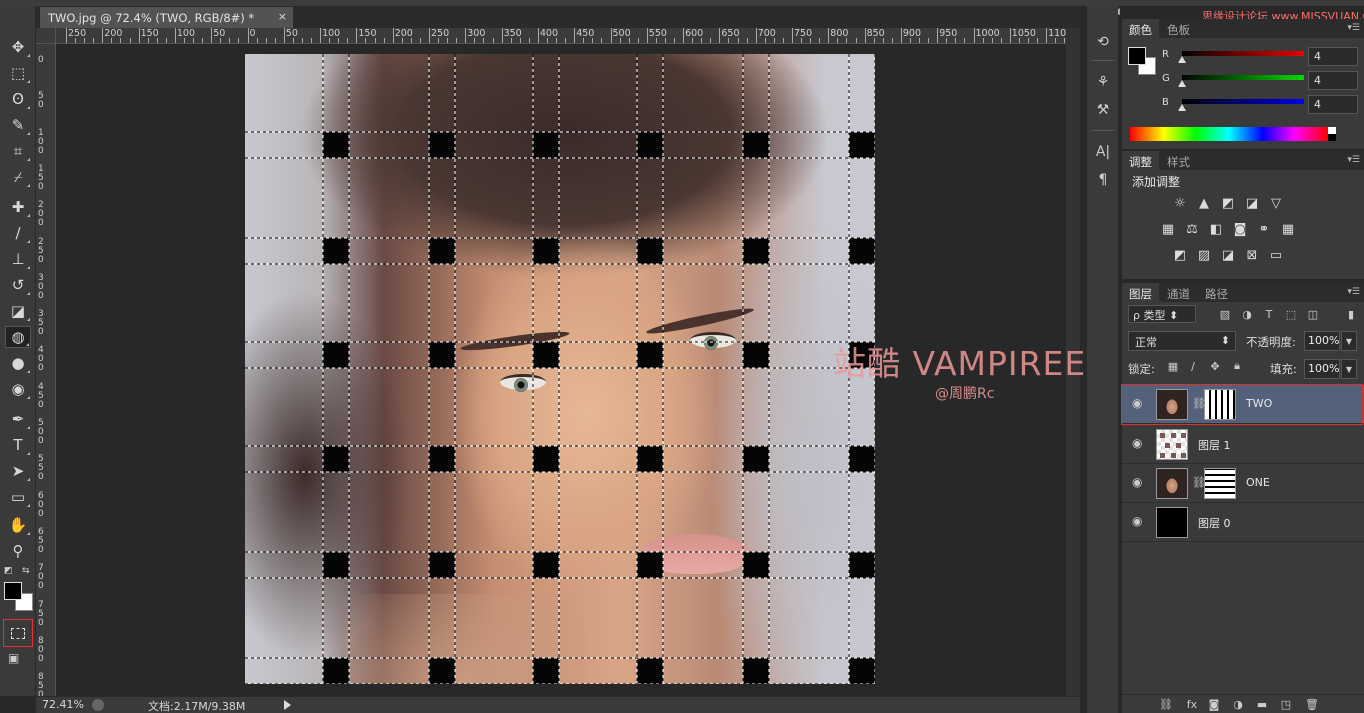 Image resolution: width=1364 pixels, height=713 pixels. What do you see at coordinates (282, 16) in the screenshot?
I see `close-icon: ×` at bounding box center [282, 16].